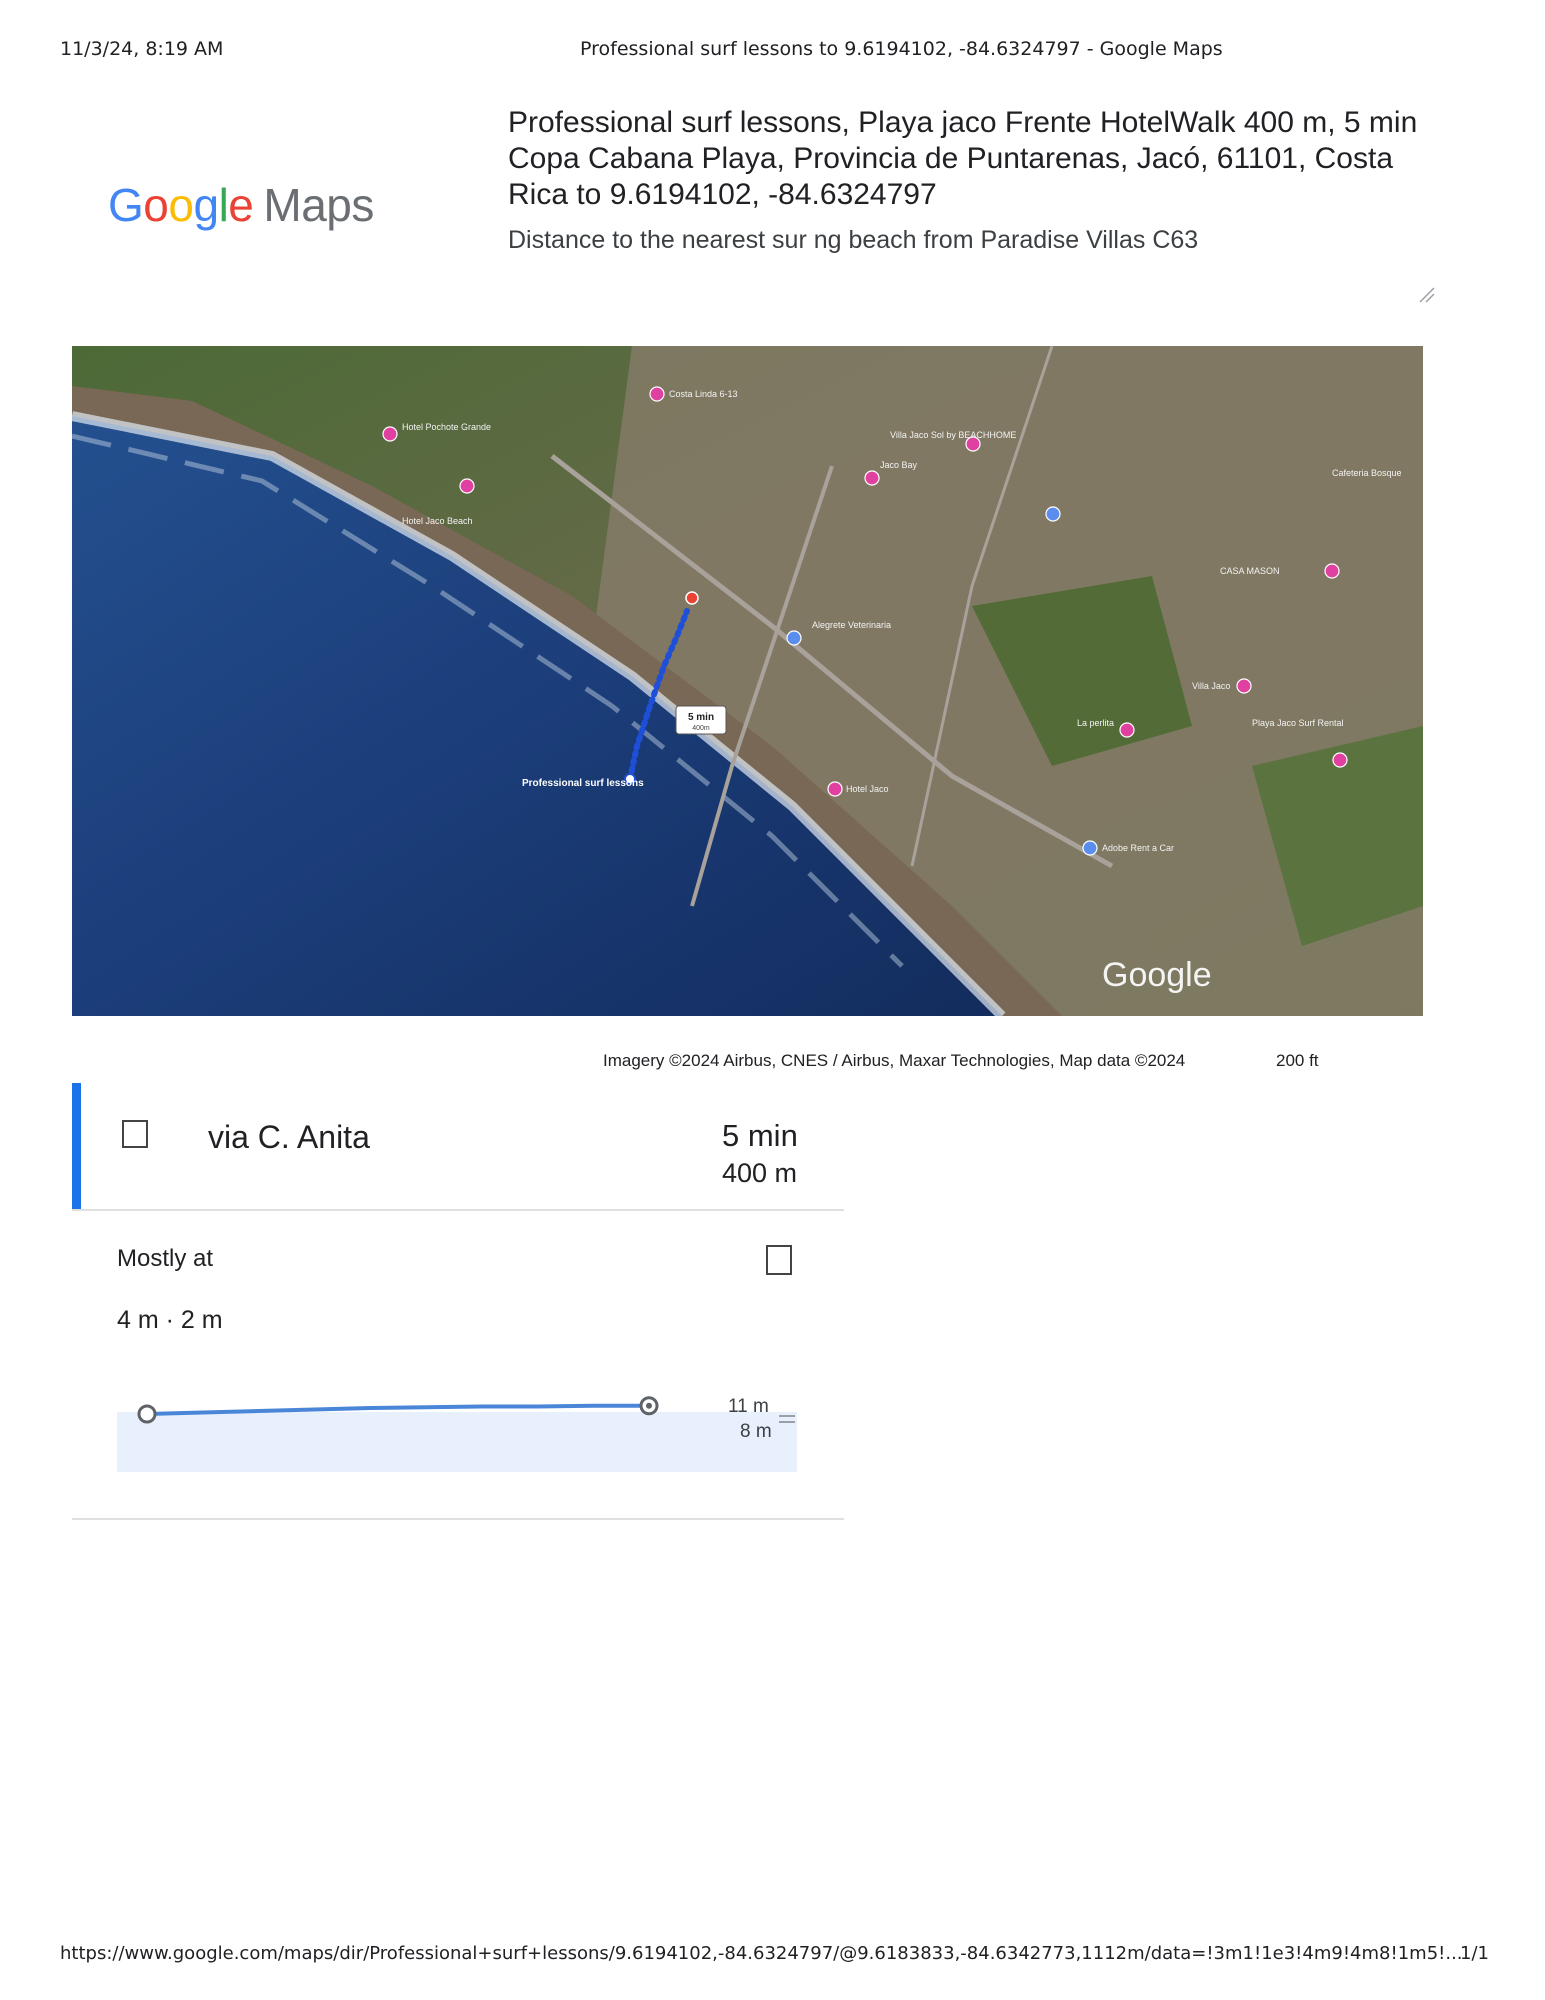  What do you see at coordinates (872, 478) in the screenshot?
I see `poi-pin-jaco-bay` at bounding box center [872, 478].